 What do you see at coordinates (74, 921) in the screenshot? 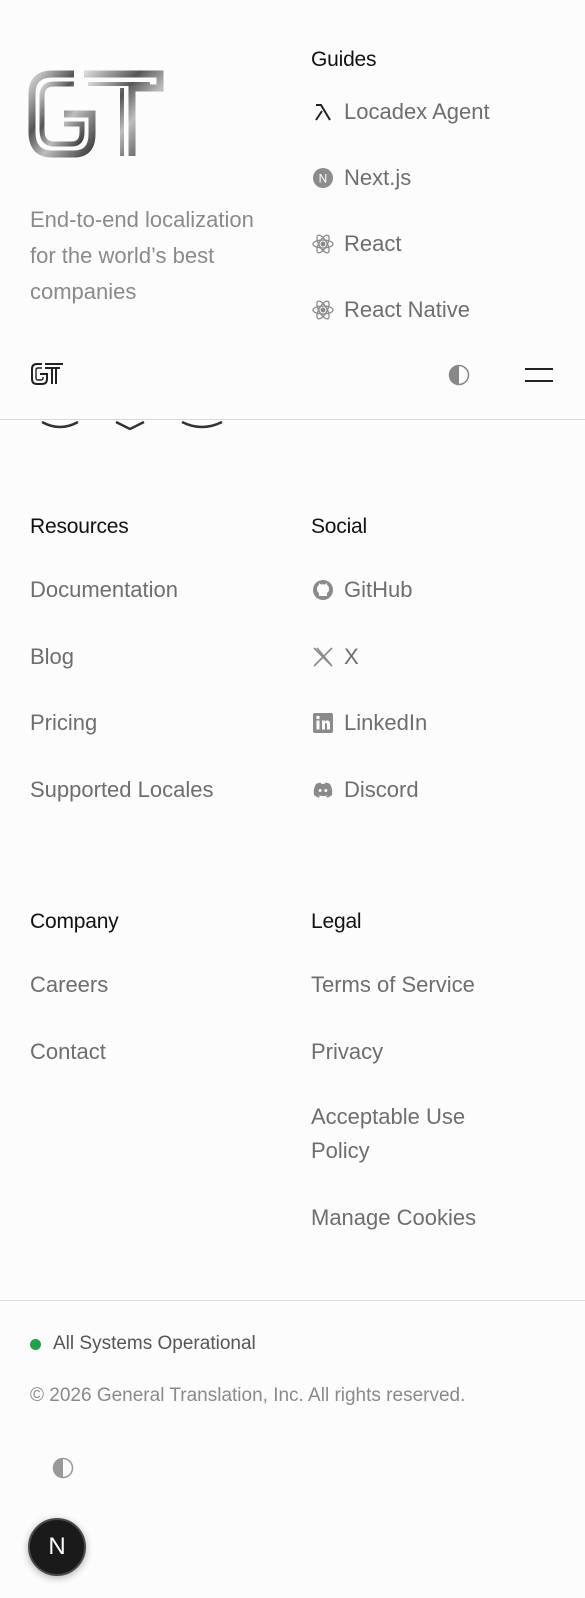
I see `company-heading: Company` at bounding box center [74, 921].